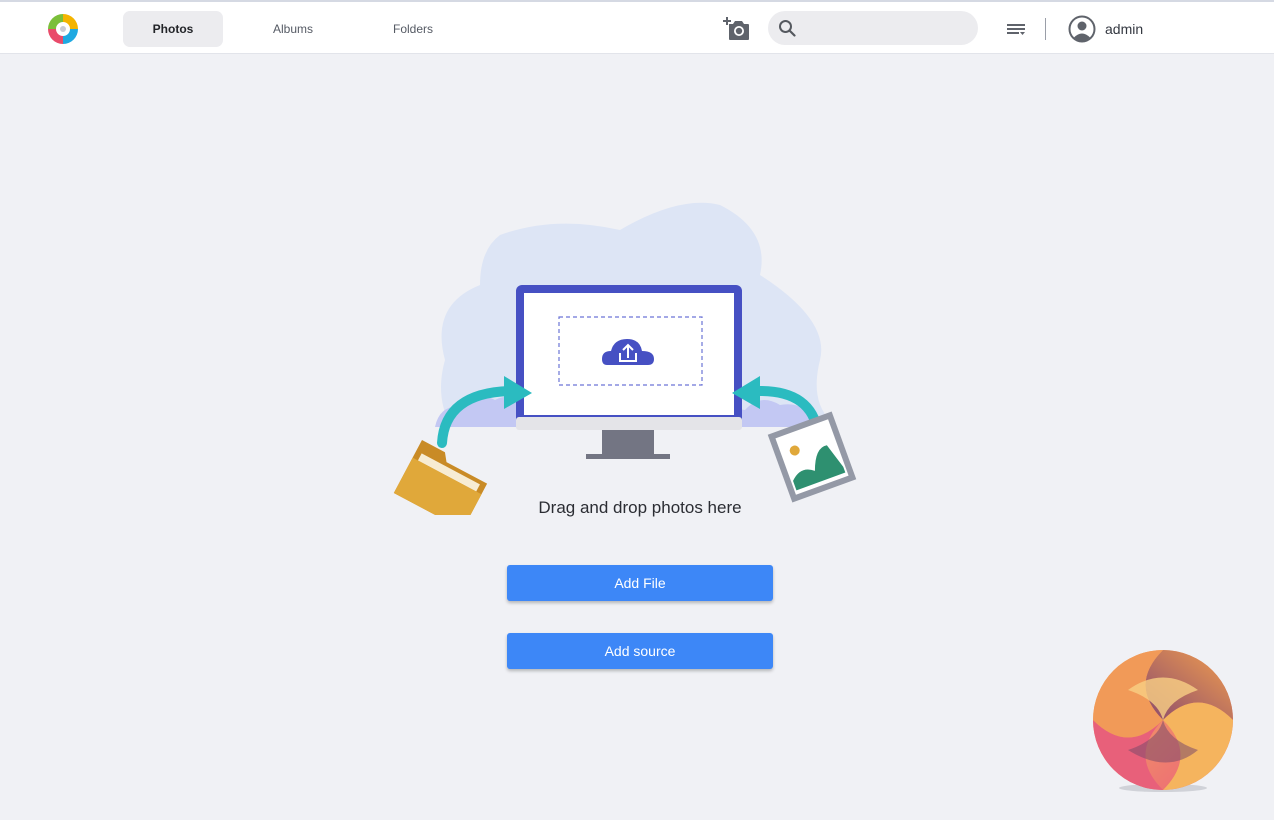  I want to click on app-logo-icon, so click(63, 29).